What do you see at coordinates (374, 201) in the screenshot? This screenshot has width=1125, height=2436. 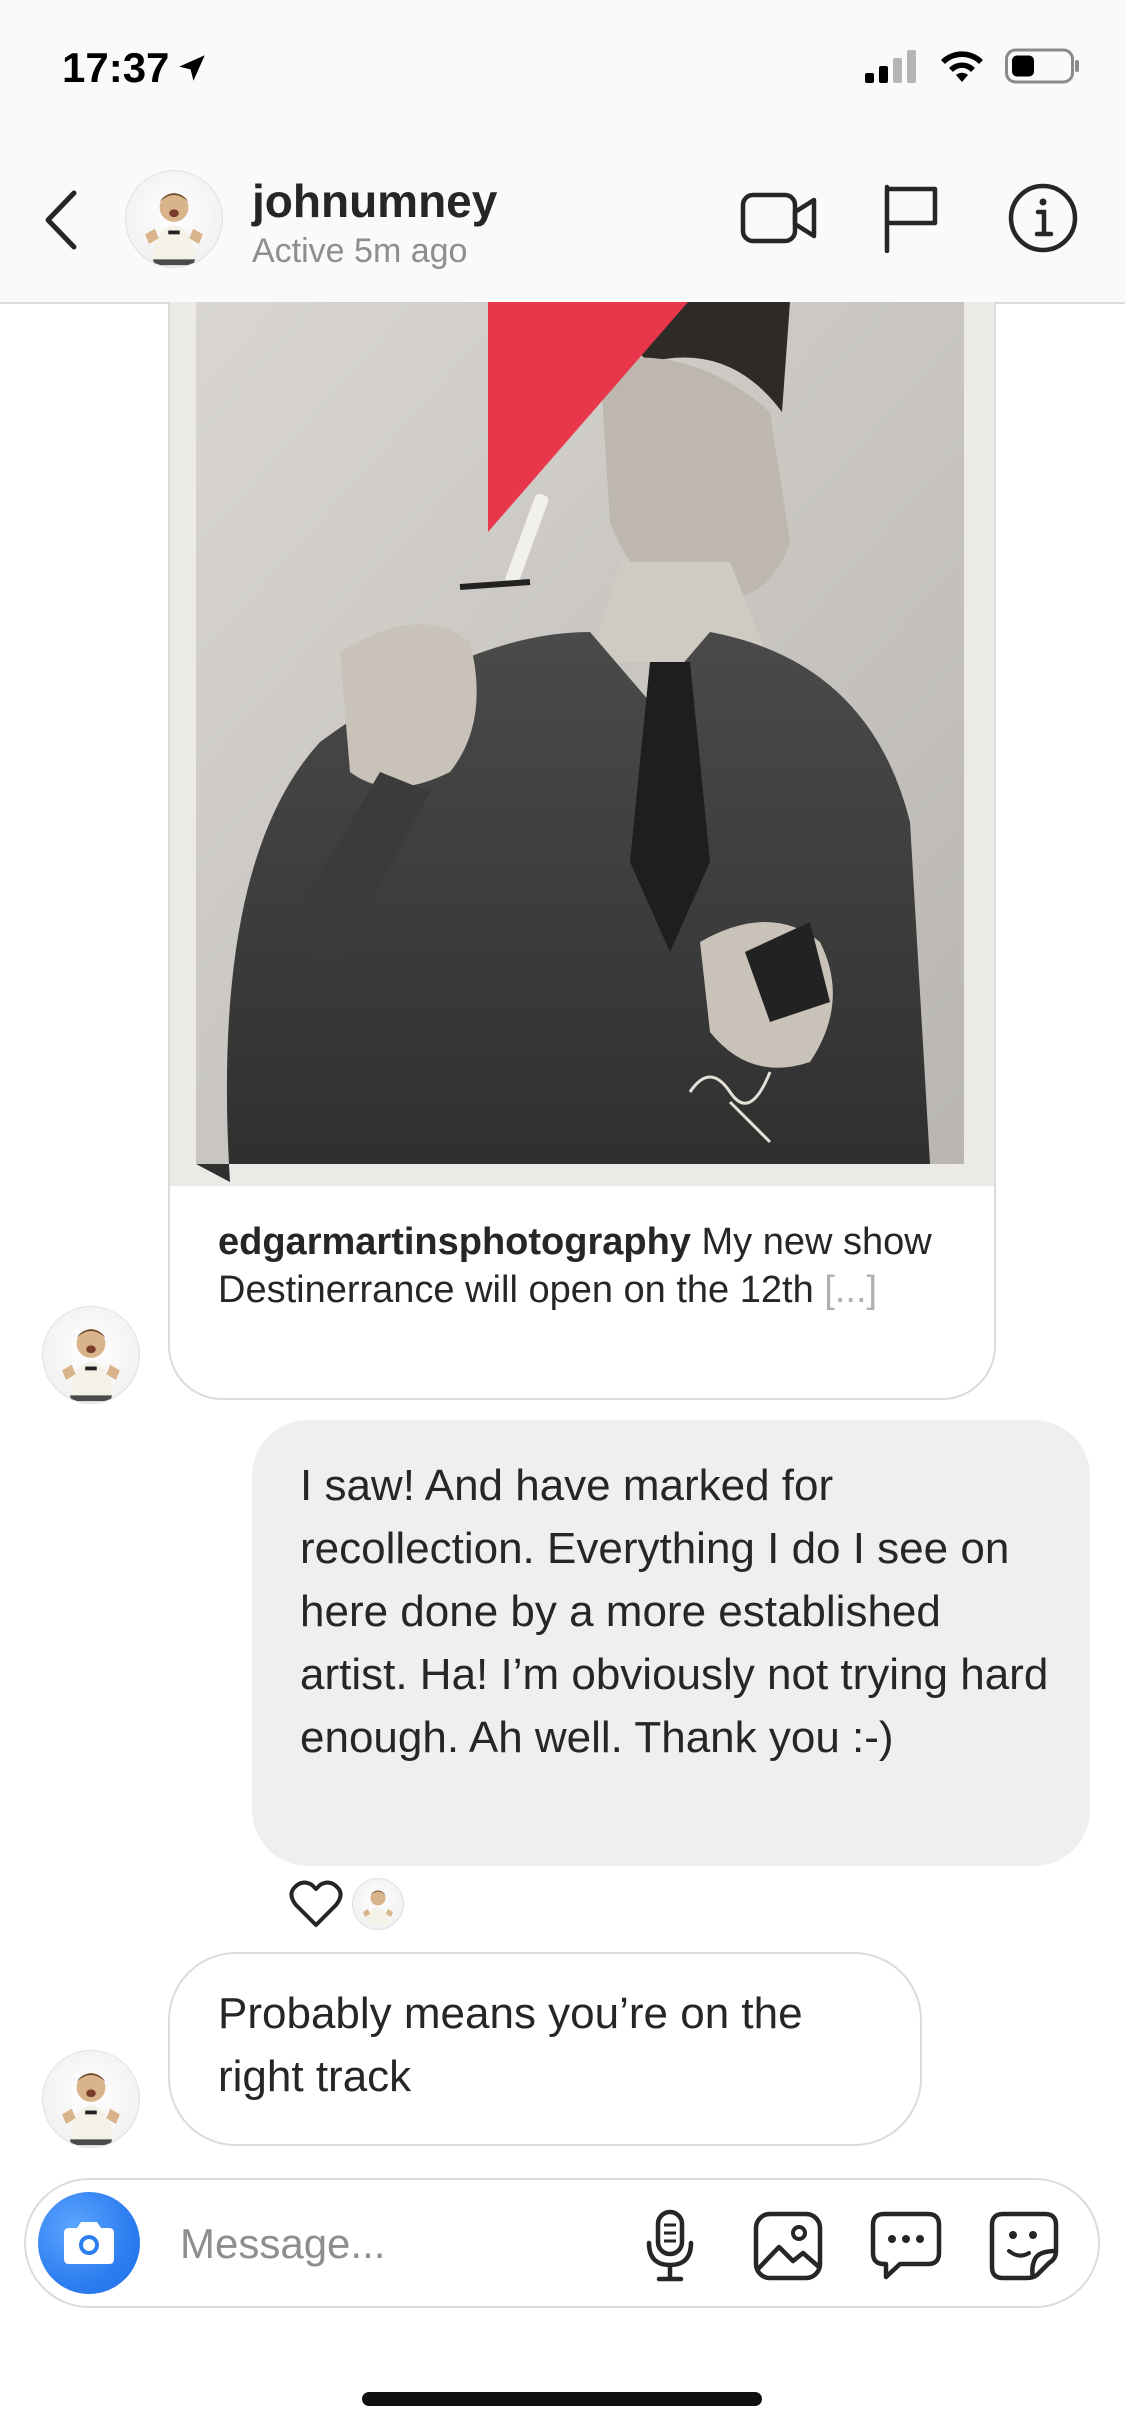 I see `chat-username: johnumney` at bounding box center [374, 201].